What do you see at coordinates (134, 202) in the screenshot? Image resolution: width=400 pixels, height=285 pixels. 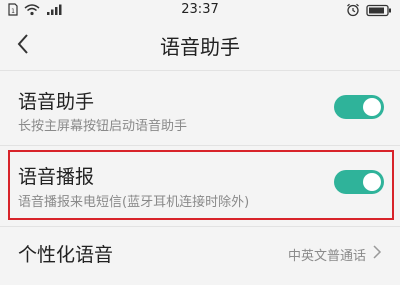 I see `setting-description: 语音播报来电短信(蓝牙耳机连接时除外)` at bounding box center [134, 202].